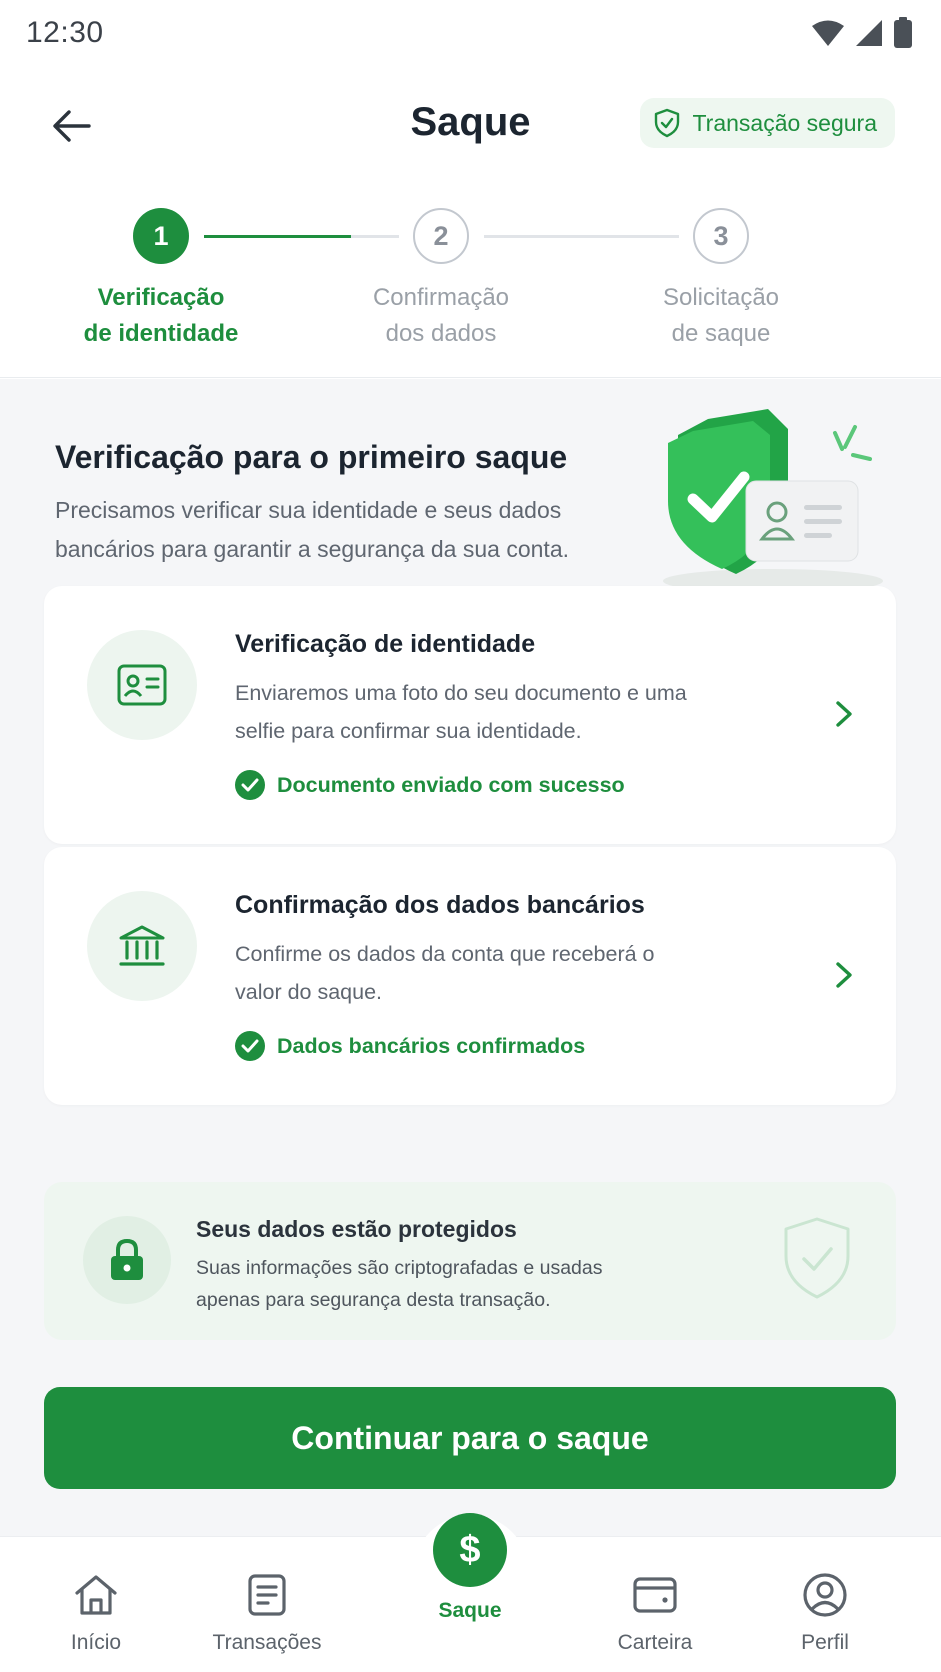  Describe the element at coordinates (655, 1595) in the screenshot. I see `wallet-icon` at that location.